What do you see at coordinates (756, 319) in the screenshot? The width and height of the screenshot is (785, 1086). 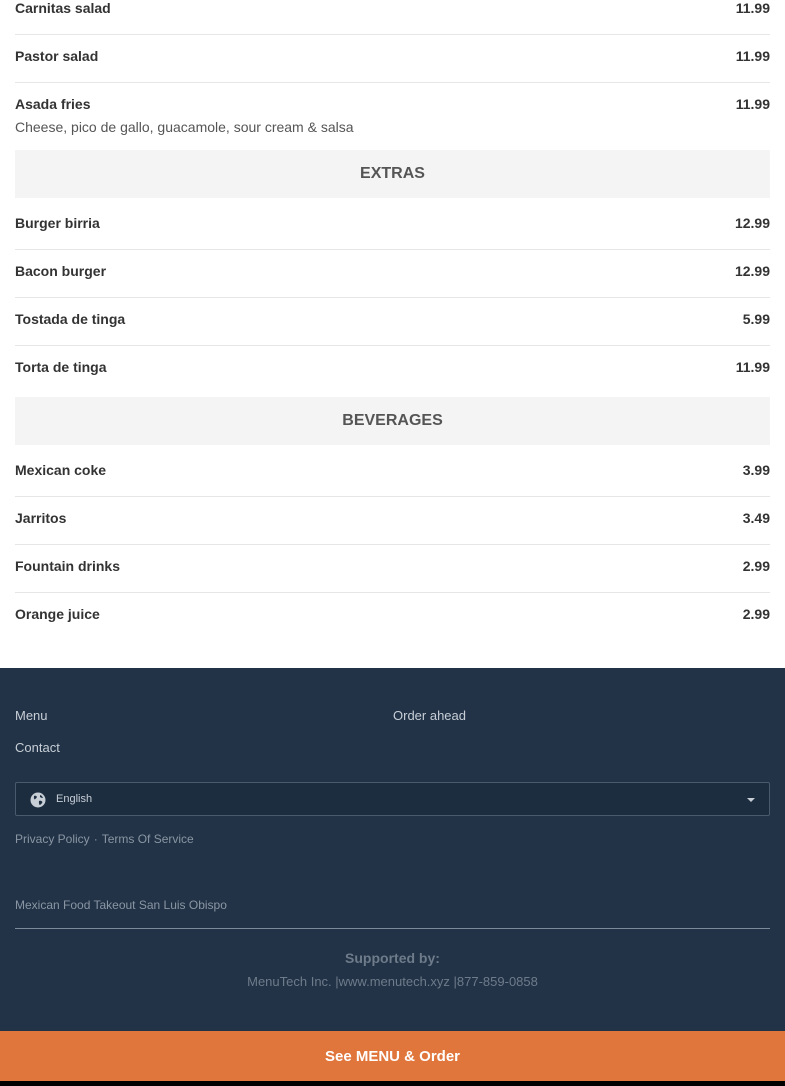 I see `item-price: 5.99` at bounding box center [756, 319].